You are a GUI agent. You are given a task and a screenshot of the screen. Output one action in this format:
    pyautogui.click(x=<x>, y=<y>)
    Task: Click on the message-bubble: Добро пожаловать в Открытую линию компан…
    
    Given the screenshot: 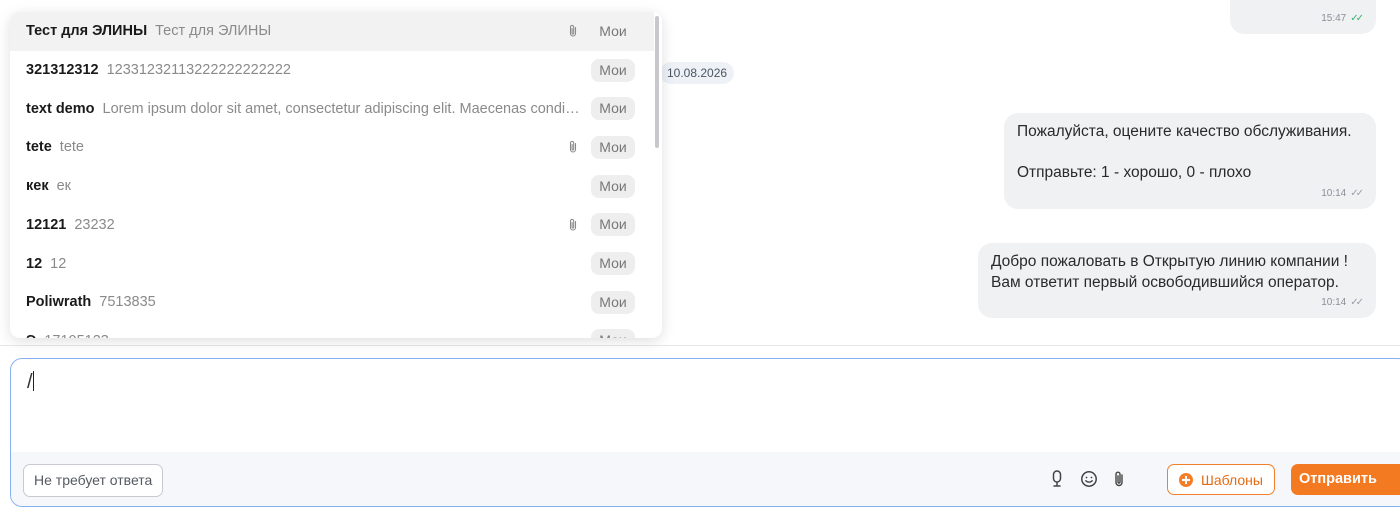 What is the action you would take?
    pyautogui.click(x=1177, y=280)
    